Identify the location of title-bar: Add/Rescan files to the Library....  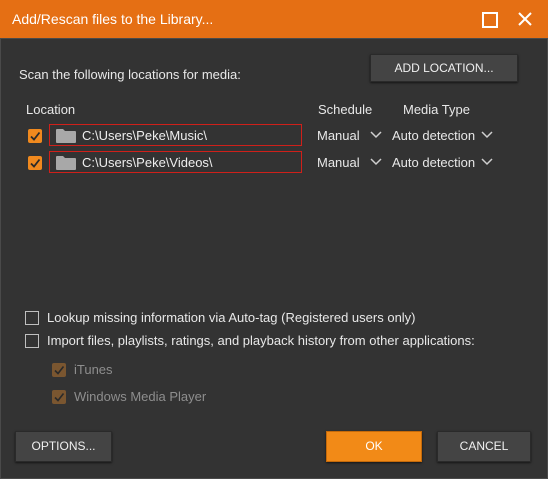
(274, 19).